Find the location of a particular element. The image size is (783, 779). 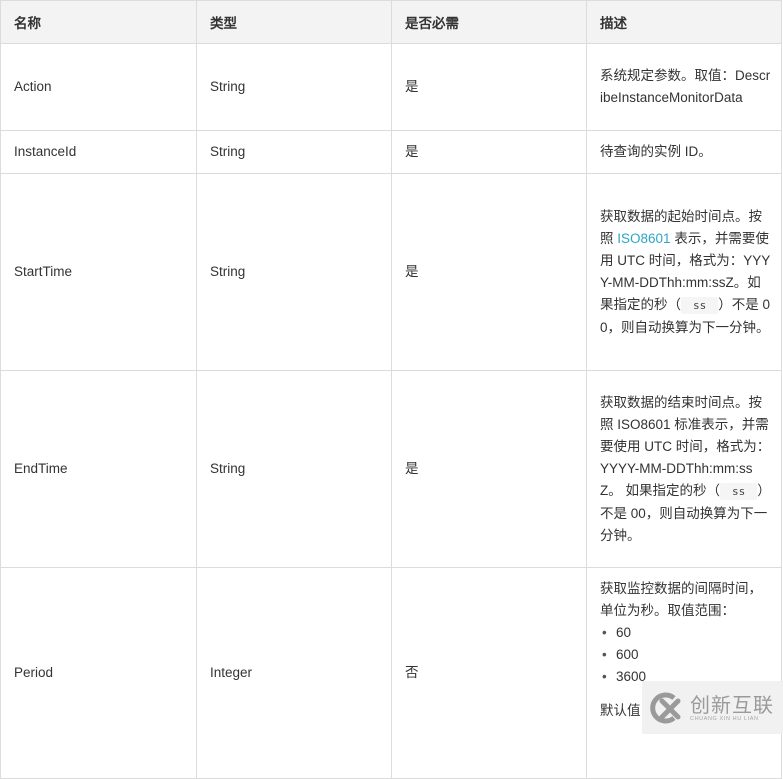

param-name: Action is located at coordinates (98, 87).